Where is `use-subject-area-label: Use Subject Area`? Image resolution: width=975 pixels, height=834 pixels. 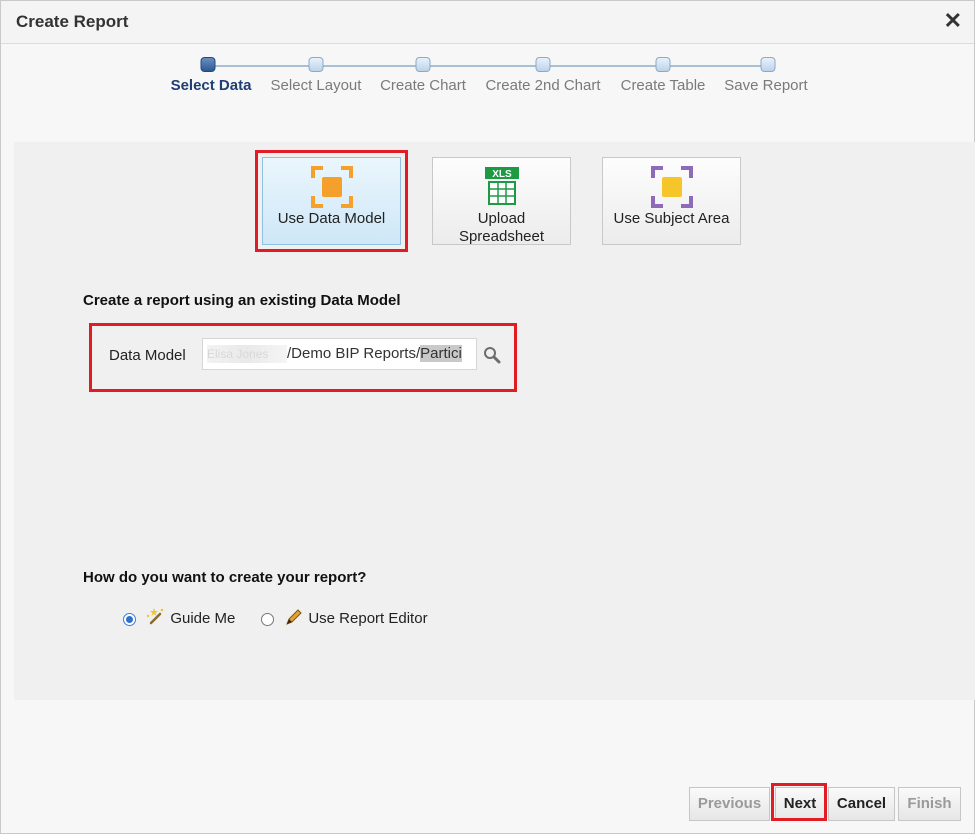
use-subject-area-label: Use Subject Area is located at coordinates (671, 218).